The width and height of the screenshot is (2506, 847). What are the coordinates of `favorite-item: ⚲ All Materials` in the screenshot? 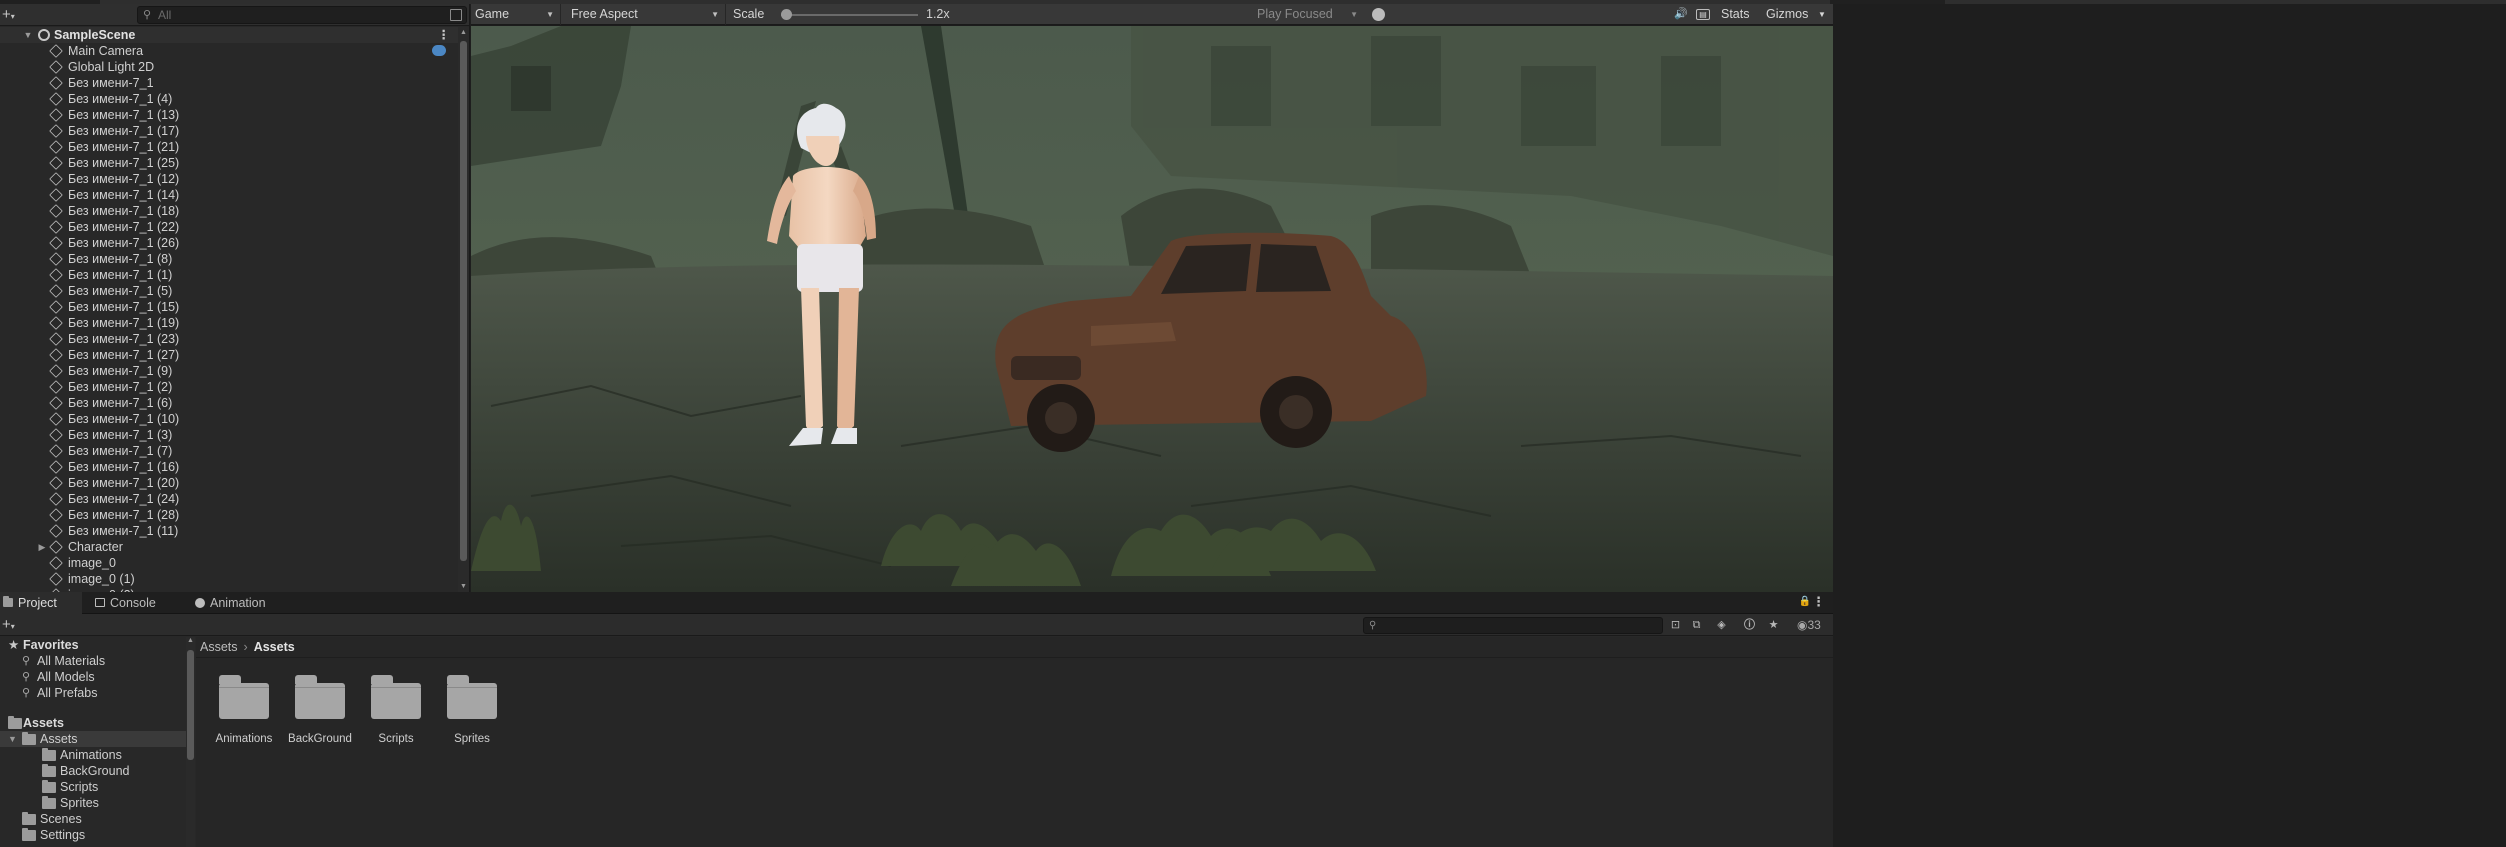 It's located at (97, 661).